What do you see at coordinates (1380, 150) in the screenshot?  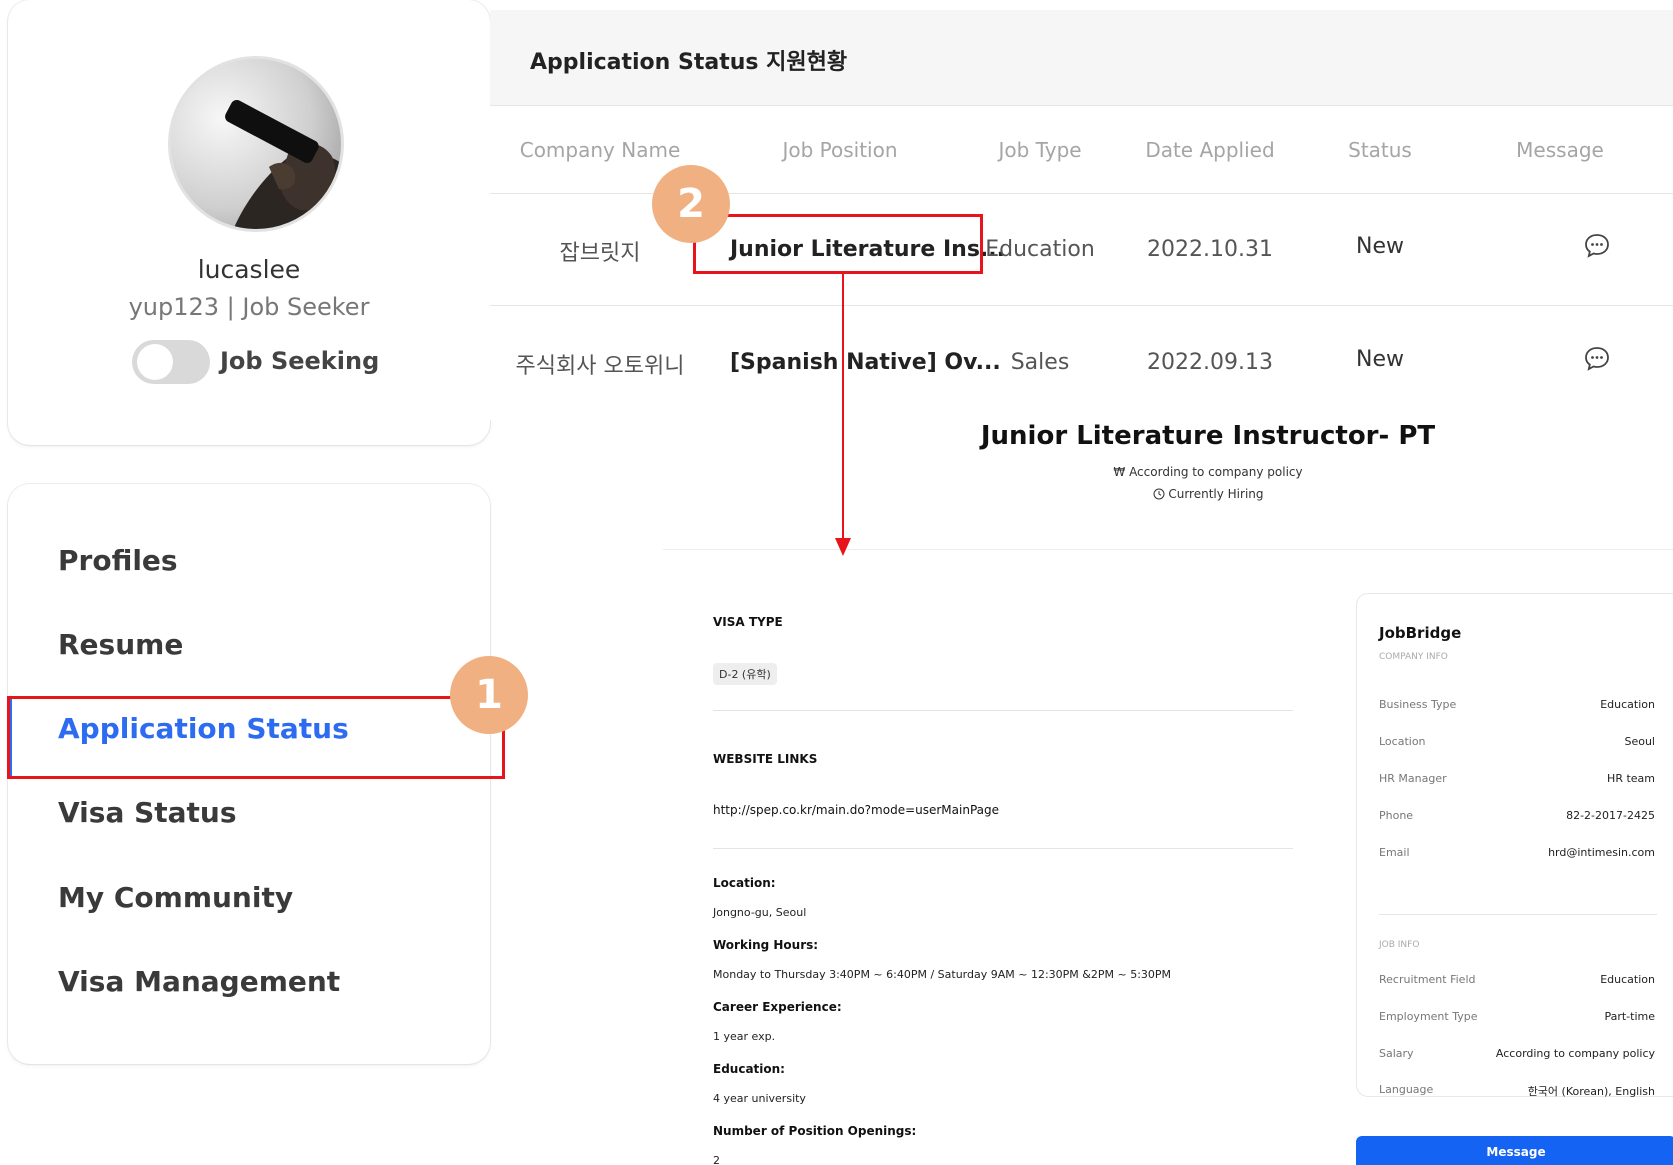 I see `column-header-status: Status` at bounding box center [1380, 150].